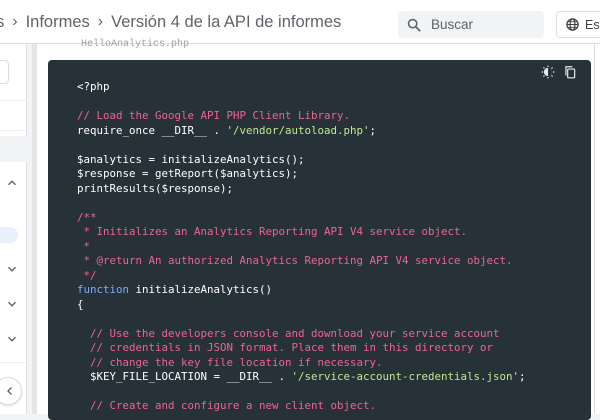 This screenshot has width=600, height=420. I want to click on code-line: /**, so click(301, 218).